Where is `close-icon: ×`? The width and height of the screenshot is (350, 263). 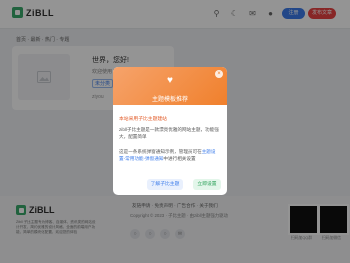
close-icon: × is located at coordinates (219, 74).